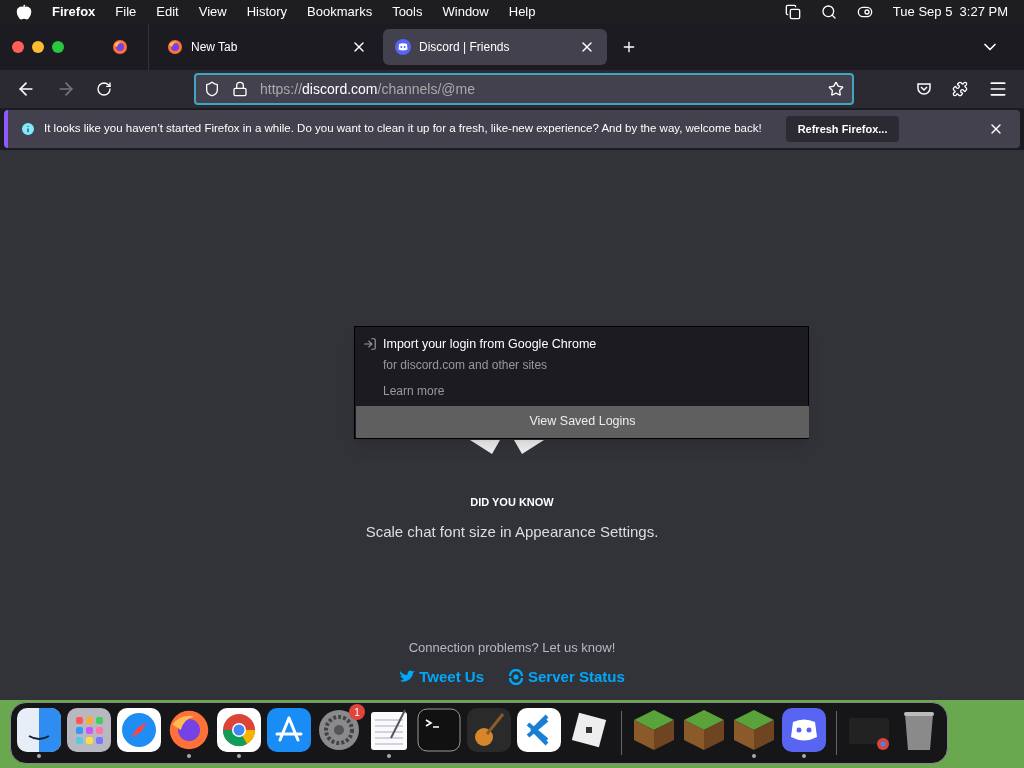 The image size is (1024, 768). I want to click on connection-text: Connection problems? Let us know!, so click(512, 648).